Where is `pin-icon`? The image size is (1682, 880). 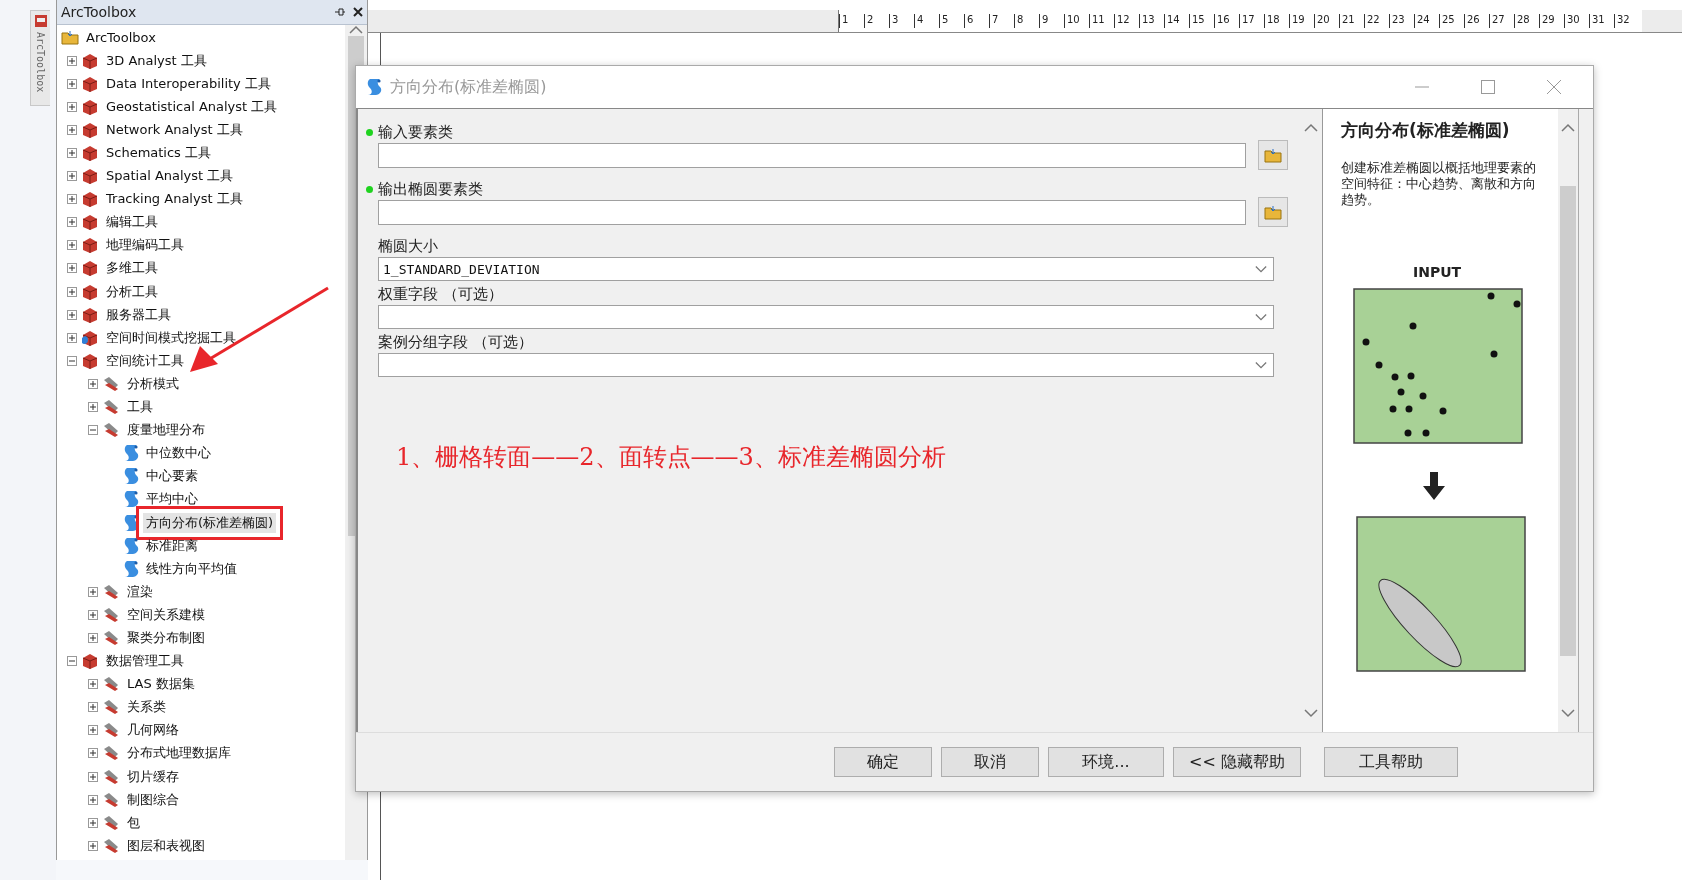 pin-icon is located at coordinates (340, 12).